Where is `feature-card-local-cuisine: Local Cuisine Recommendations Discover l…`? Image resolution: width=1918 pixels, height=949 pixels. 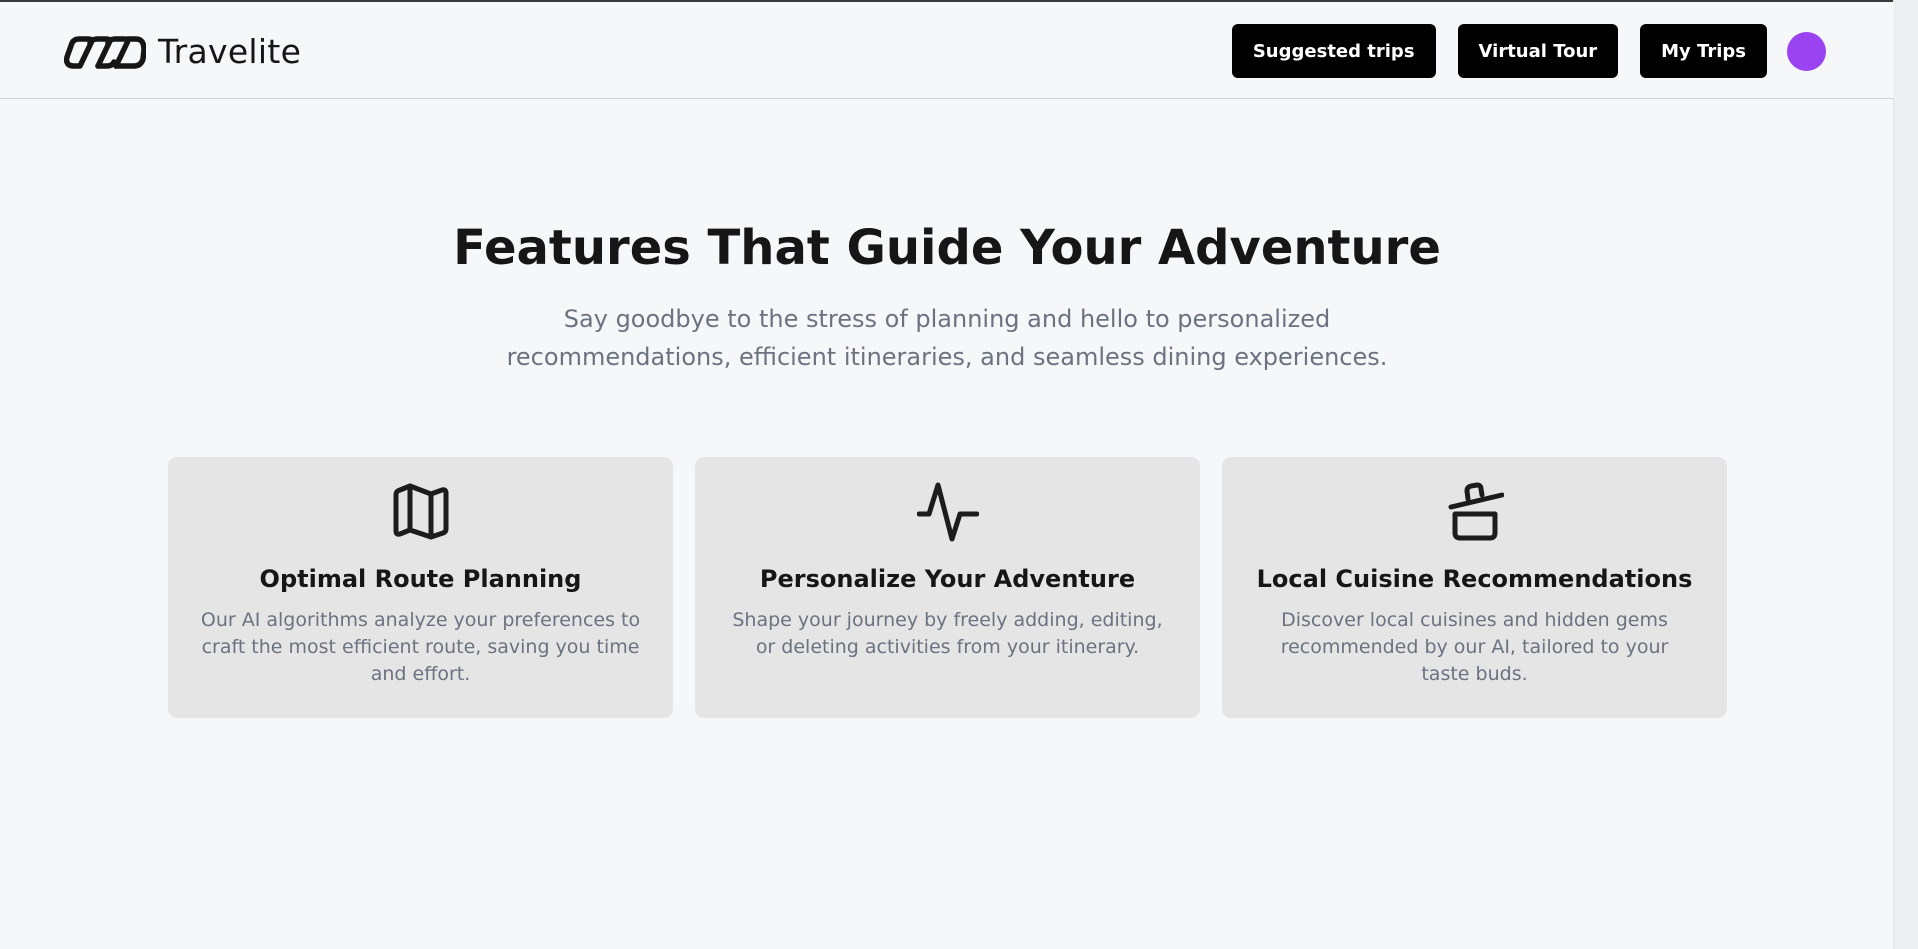
feature-card-local-cuisine: Local Cuisine Recommendations Discover l… is located at coordinates (1474, 587).